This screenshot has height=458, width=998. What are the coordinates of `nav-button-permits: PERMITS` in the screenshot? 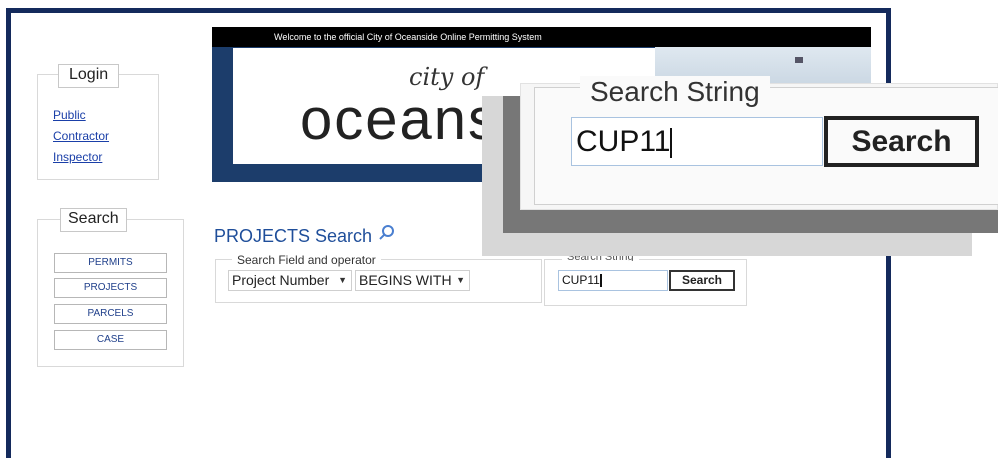 It's located at (110, 263).